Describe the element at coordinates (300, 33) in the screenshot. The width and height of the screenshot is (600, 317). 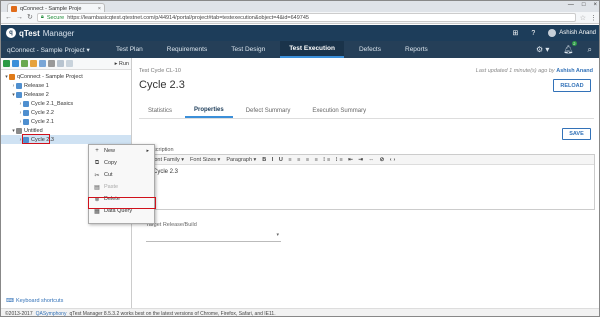
I see `app-header: q qTest Manager ⊞ ? Ashish Anand` at that location.